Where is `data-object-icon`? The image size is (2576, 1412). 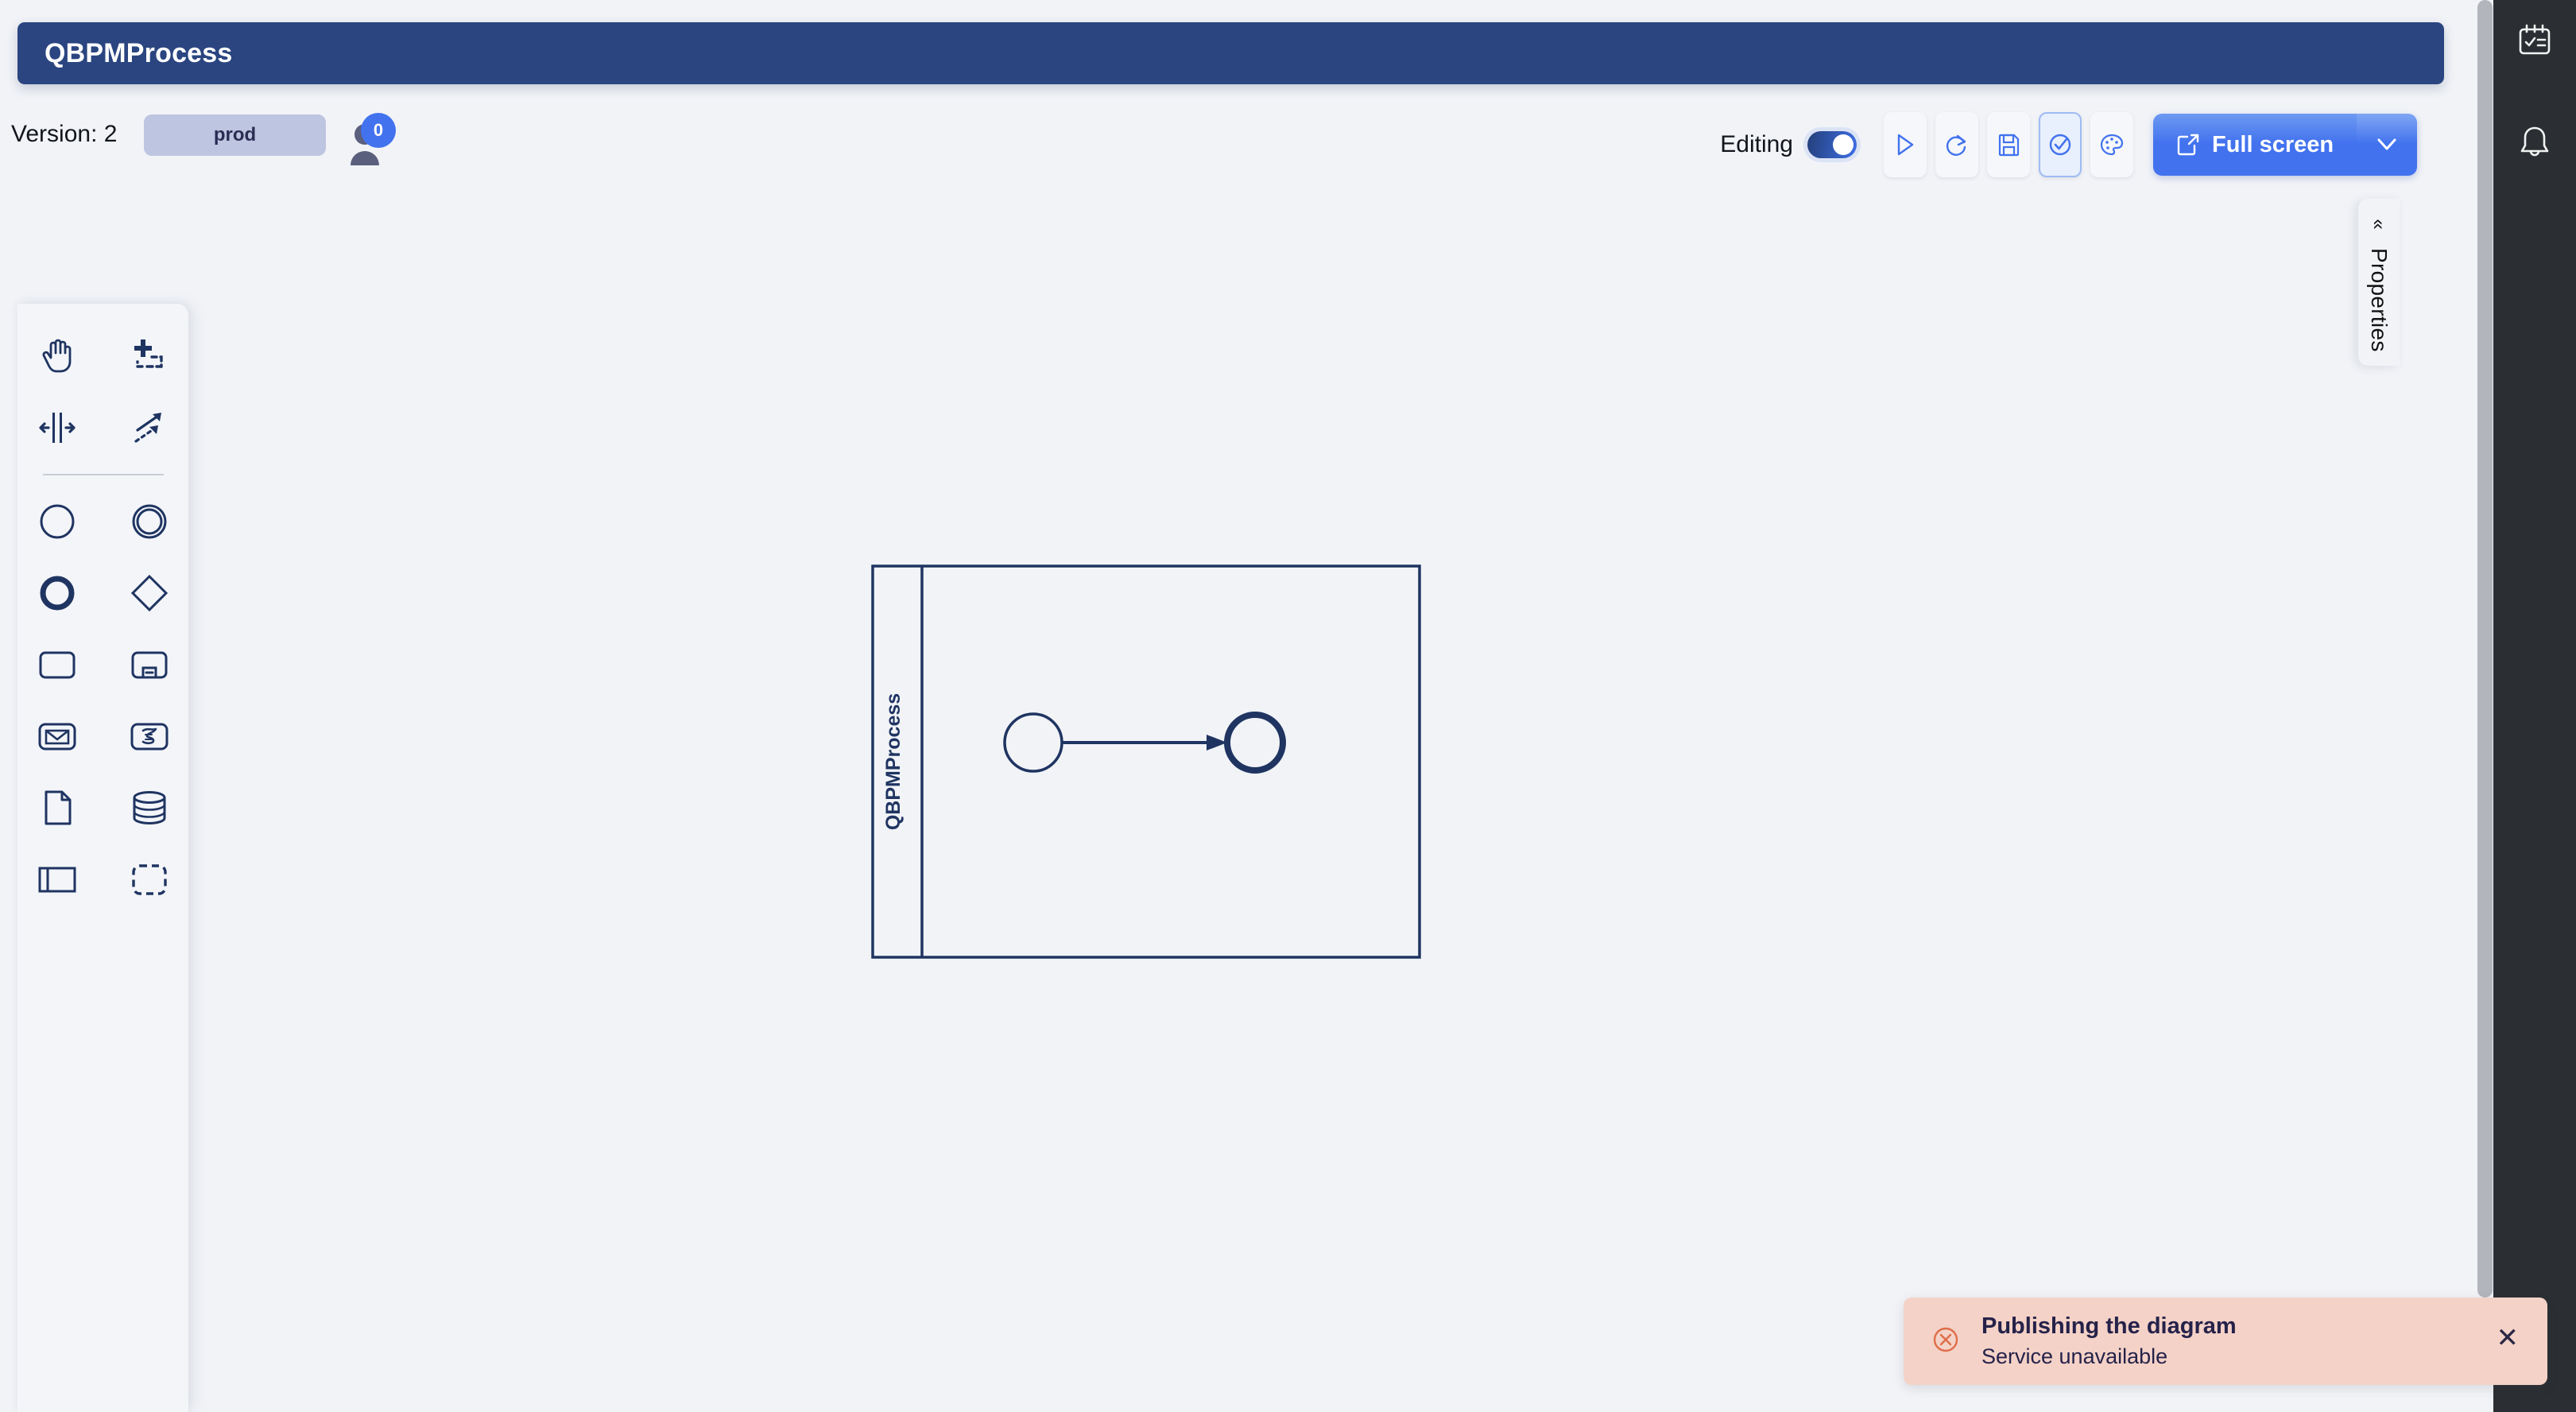 data-object-icon is located at coordinates (58, 807).